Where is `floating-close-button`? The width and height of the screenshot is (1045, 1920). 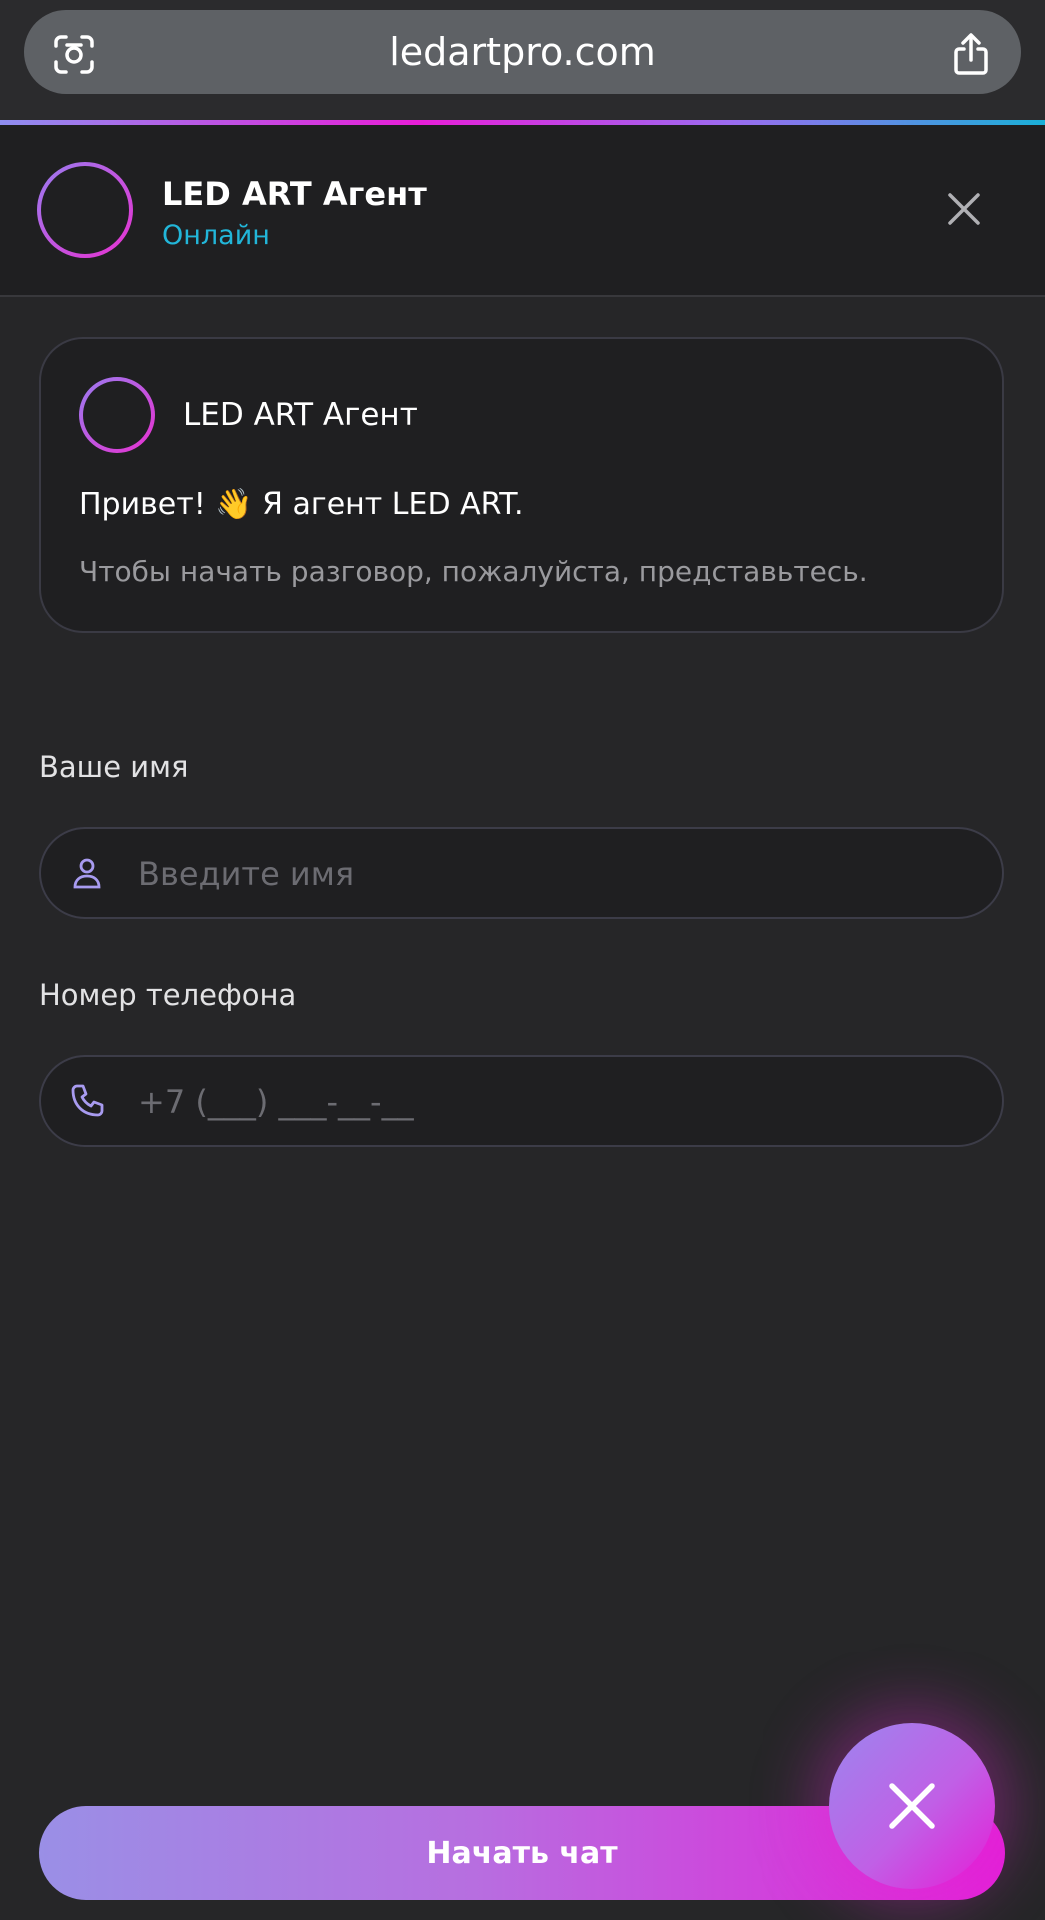 floating-close-button is located at coordinates (912, 1806).